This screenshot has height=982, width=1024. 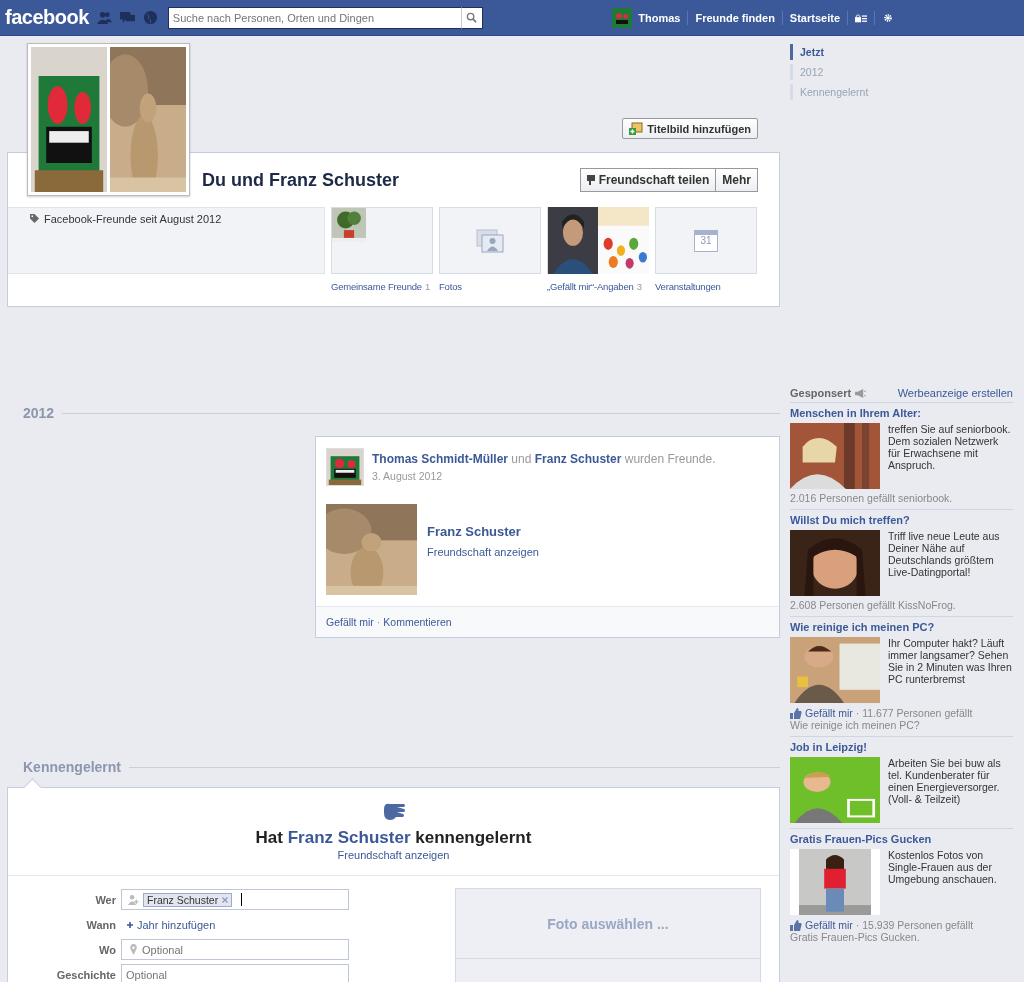 I want to click on field-label: Geschichte, so click(x=86, y=974).